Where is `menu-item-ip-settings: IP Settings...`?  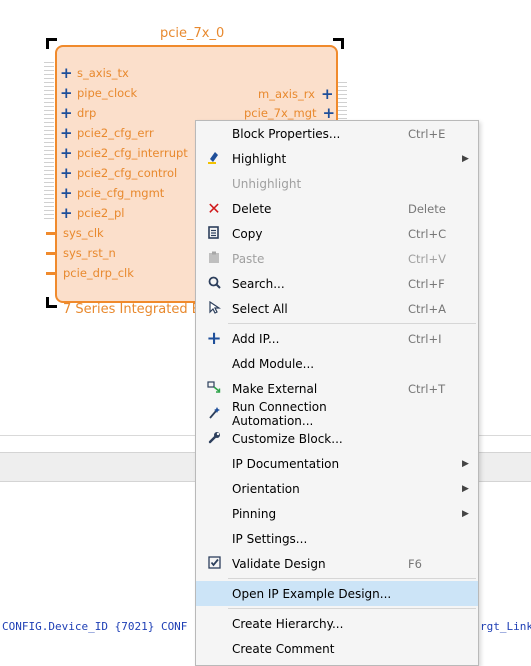 menu-item-ip-settings: IP Settings... is located at coordinates (337, 538).